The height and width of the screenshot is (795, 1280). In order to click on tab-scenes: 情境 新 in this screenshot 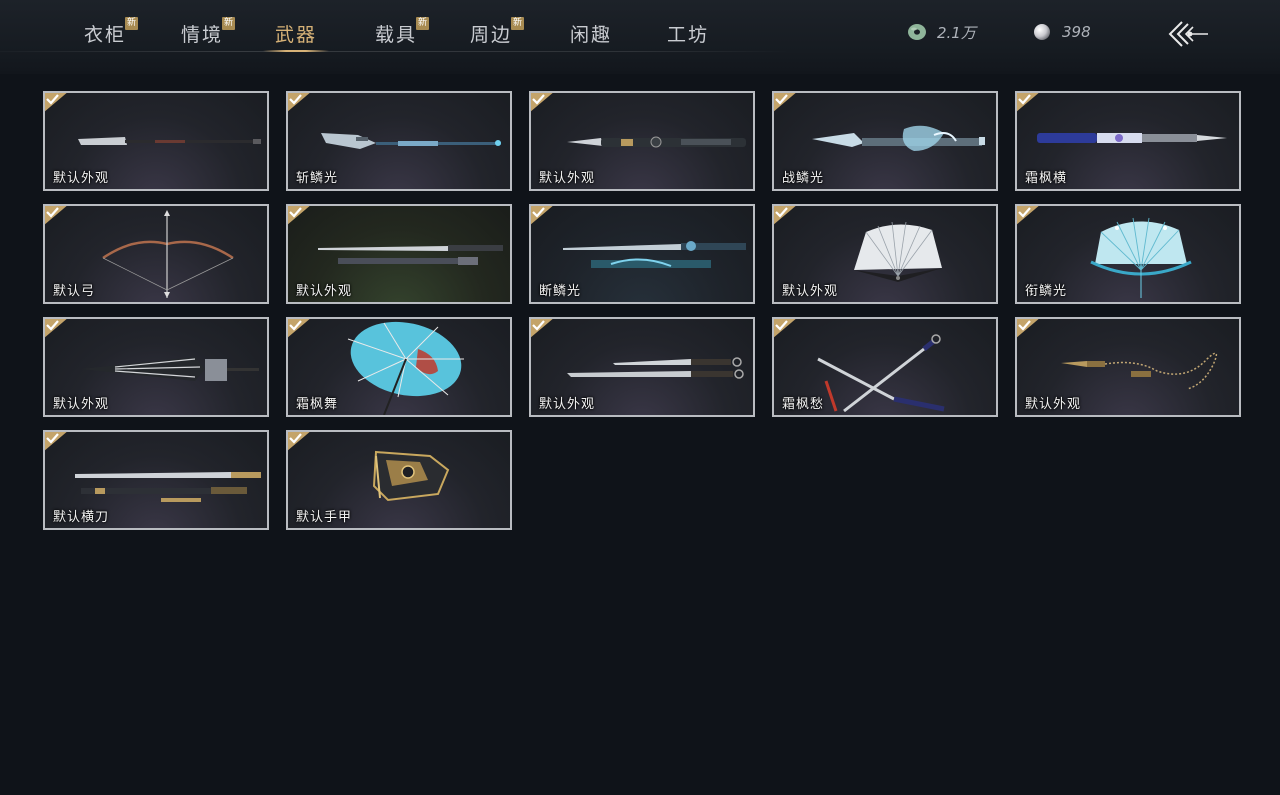, I will do `click(208, 34)`.